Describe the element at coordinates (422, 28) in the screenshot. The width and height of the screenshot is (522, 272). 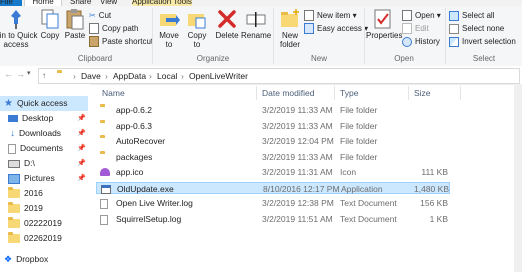
I see `edit-label: Edit` at that location.